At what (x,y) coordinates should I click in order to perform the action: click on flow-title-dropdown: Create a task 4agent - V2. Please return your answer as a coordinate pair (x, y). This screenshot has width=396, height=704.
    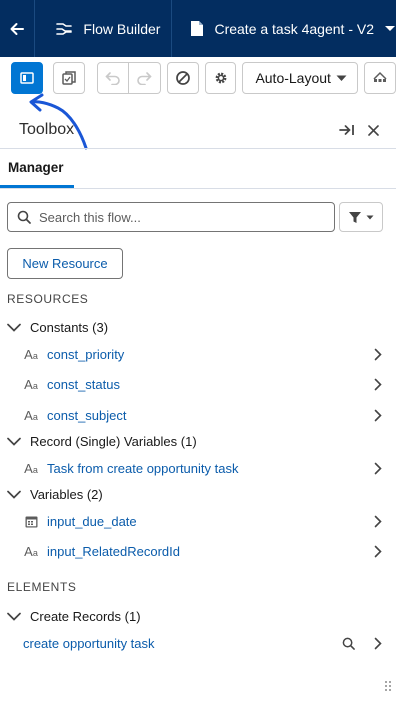
    Looking at the image, I should click on (284, 28).